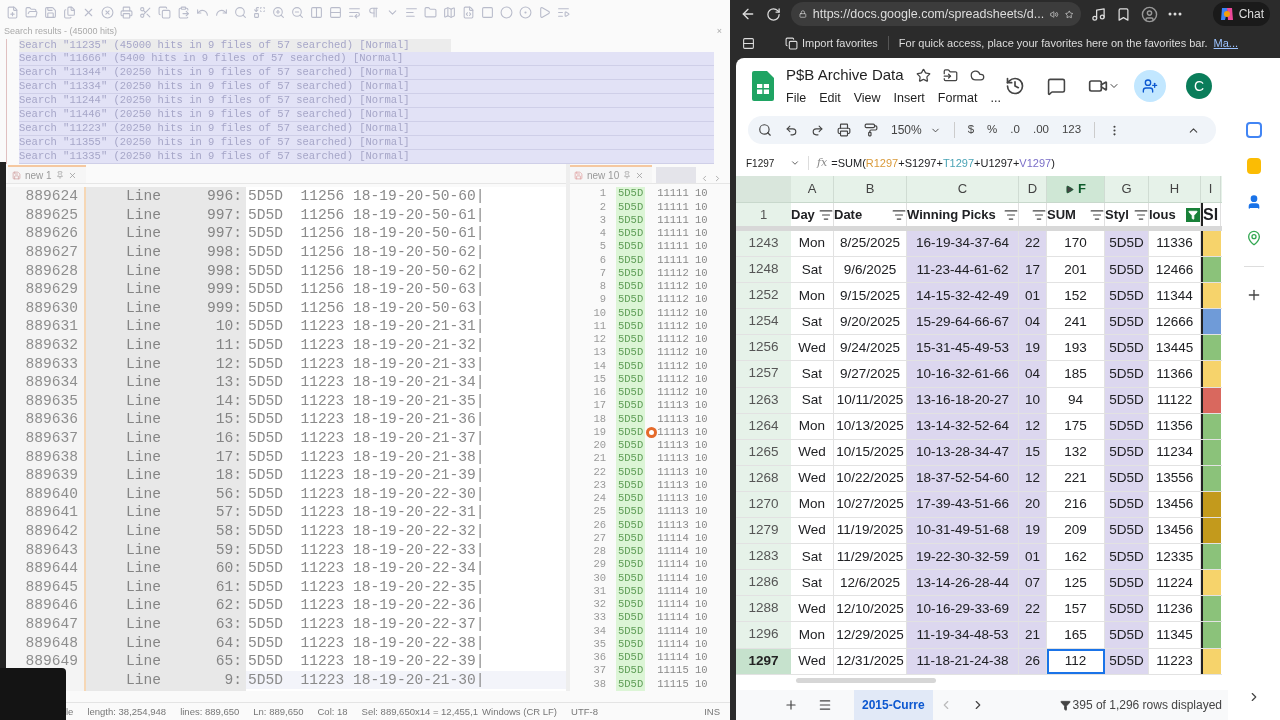 The height and width of the screenshot is (720, 1280). I want to click on table-row: 1252 Mon 9/15/2025 14-15-32-42-49 01 152 5D5D 11344, so click(979, 296).